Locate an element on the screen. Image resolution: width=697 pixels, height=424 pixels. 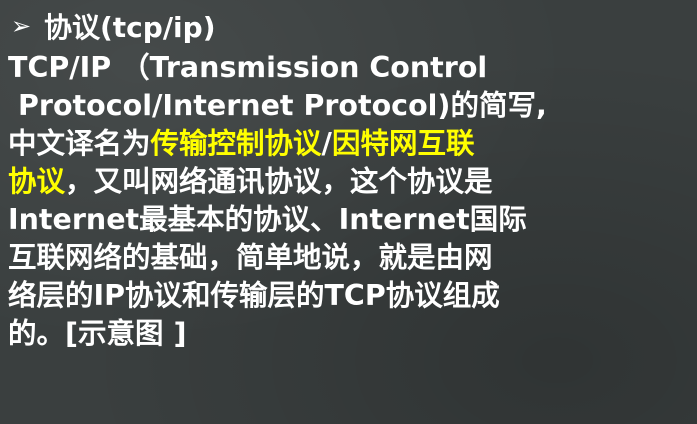
body-line-5: Internet最基本的协议、Internet国际 is located at coordinates (267, 219).